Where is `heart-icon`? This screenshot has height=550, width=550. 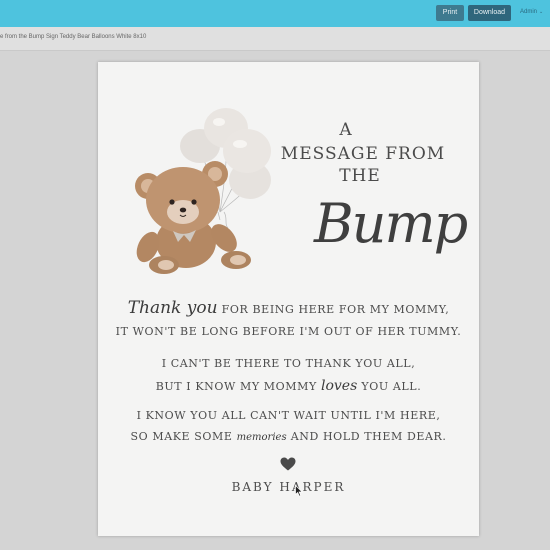
heart-icon is located at coordinates (288, 464).